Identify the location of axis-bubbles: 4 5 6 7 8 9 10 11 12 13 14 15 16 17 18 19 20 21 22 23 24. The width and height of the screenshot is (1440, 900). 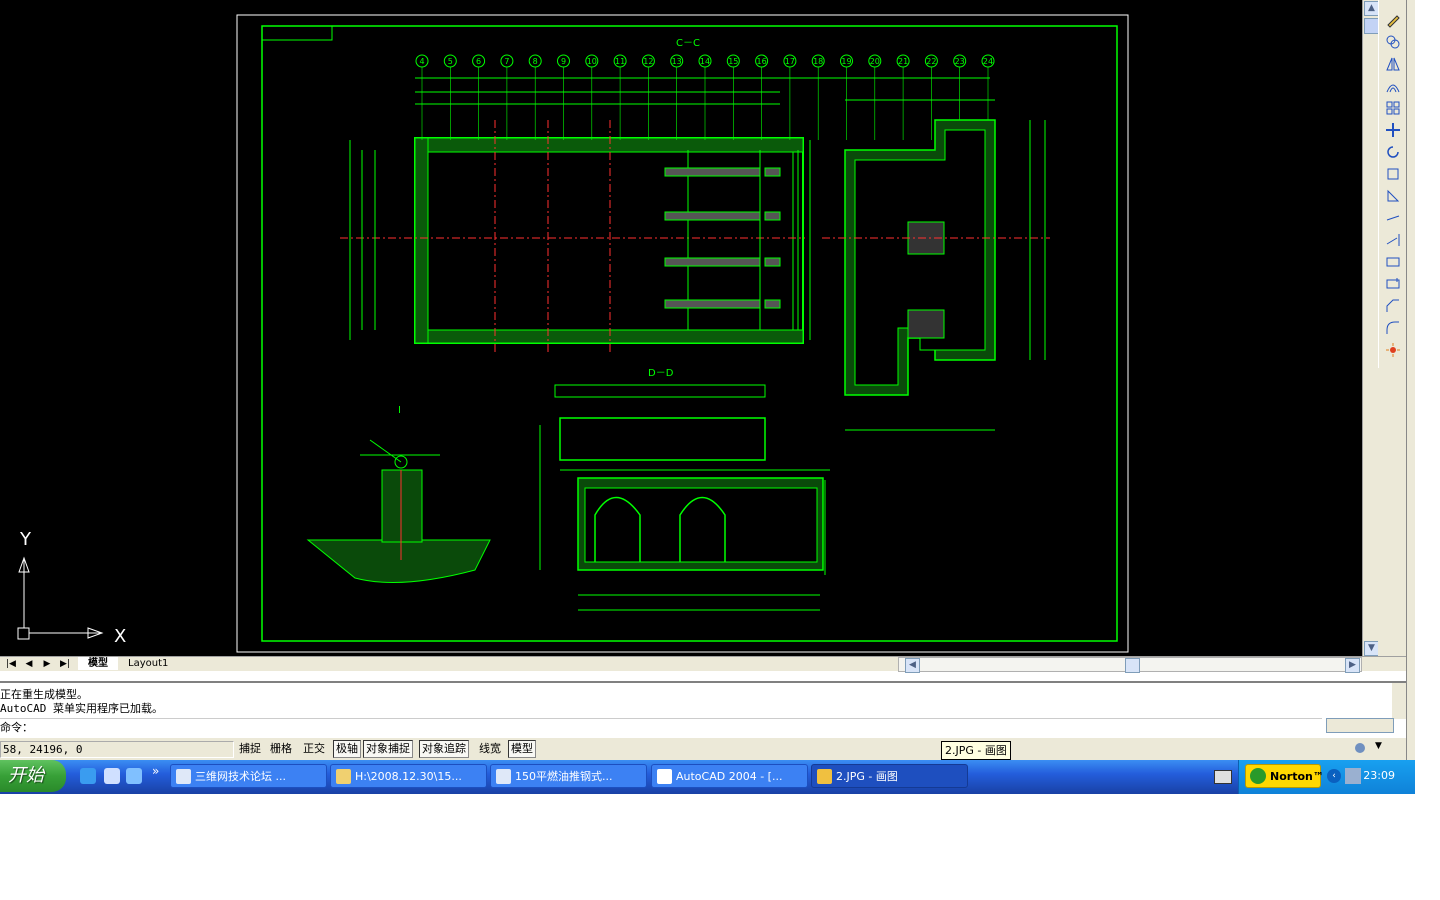
(705, 97).